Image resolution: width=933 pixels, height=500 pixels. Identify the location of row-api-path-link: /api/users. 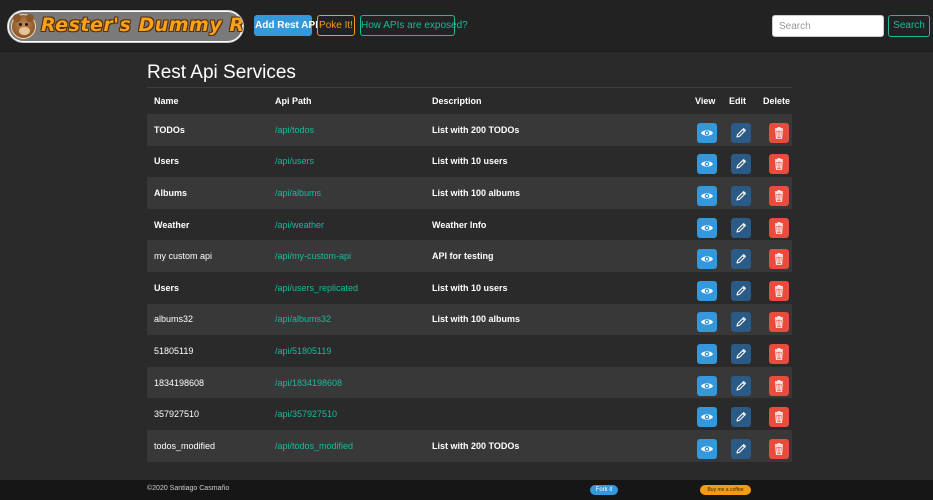
(346, 161).